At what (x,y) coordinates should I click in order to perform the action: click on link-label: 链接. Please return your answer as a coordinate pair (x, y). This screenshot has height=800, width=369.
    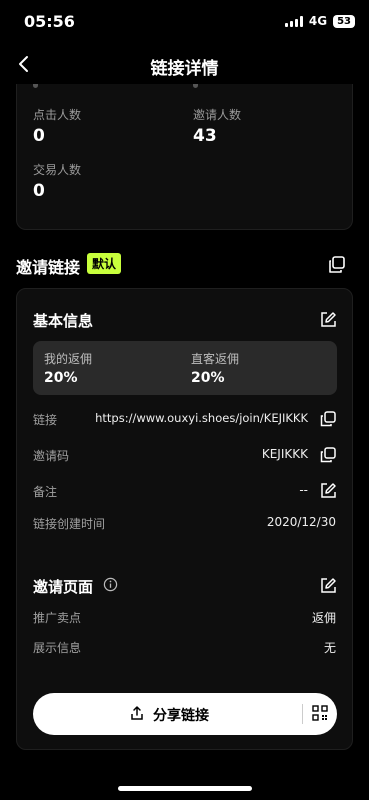
    Looking at the image, I should click on (45, 420).